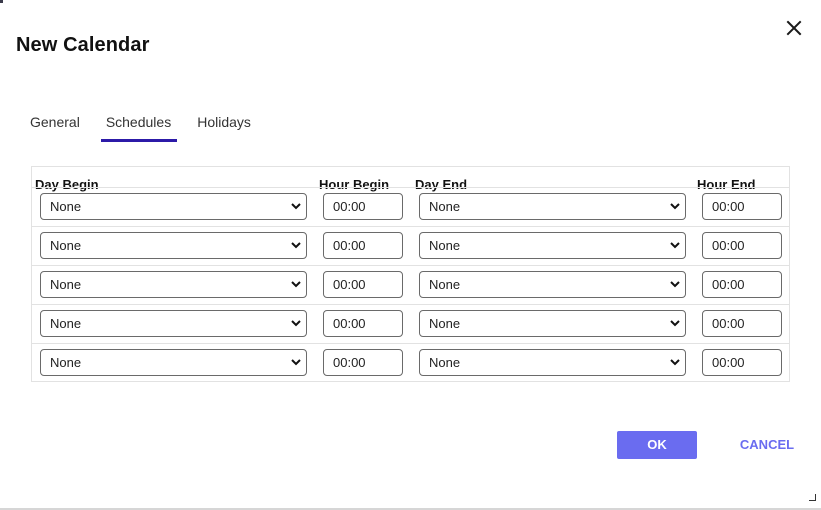 Image resolution: width=821 pixels, height=510 pixels. What do you see at coordinates (657, 445) in the screenshot?
I see `ok-button: OK` at bounding box center [657, 445].